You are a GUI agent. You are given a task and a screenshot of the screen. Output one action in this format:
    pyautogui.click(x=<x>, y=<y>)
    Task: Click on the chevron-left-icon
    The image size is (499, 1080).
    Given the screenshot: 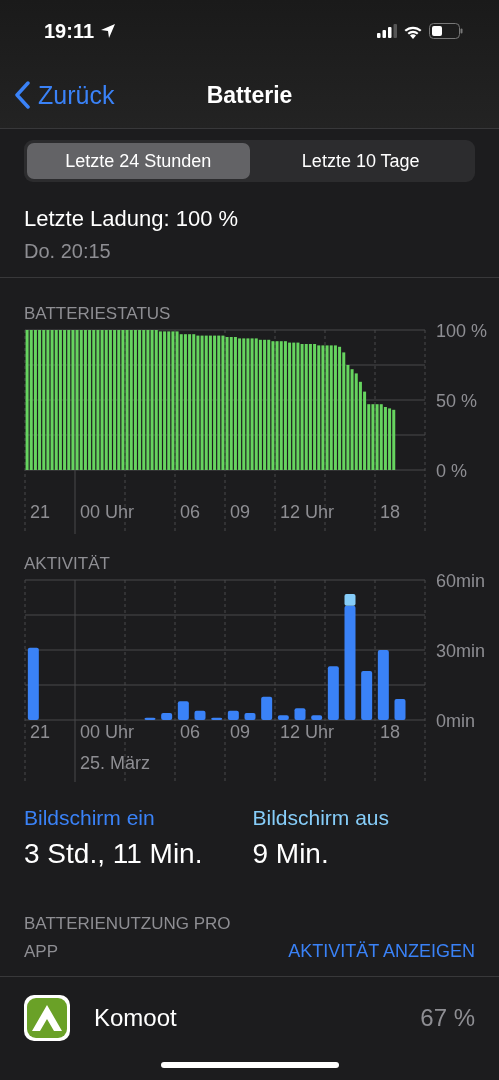 What is the action you would take?
    pyautogui.click(x=22, y=95)
    